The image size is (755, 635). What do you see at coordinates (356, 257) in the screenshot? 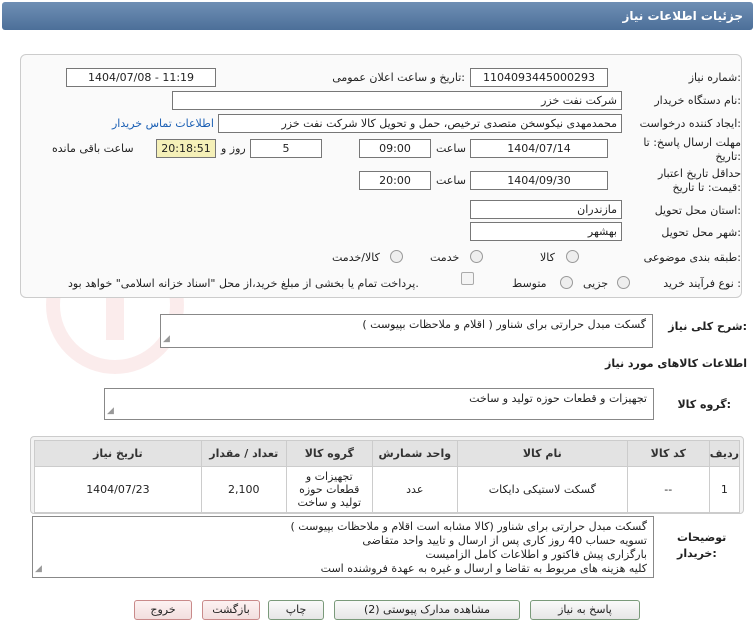
I see `category-option-both: کالا/خدمت` at bounding box center [356, 257].